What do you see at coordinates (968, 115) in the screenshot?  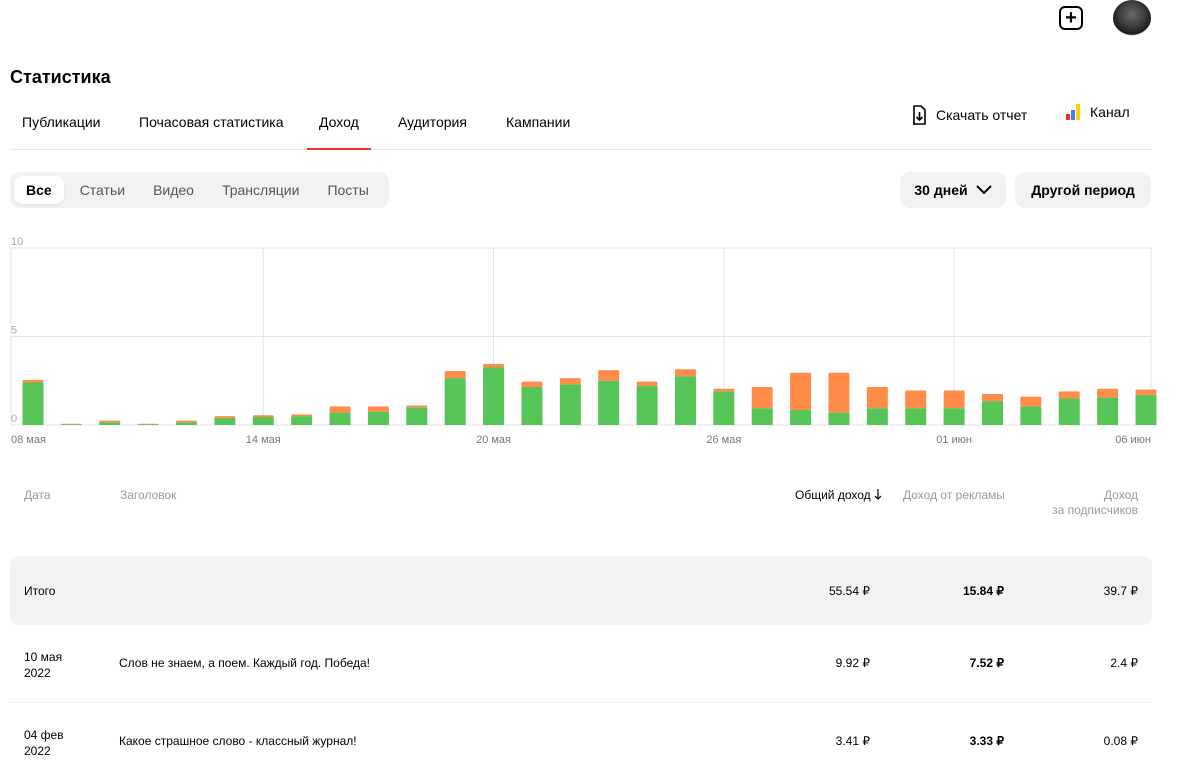 I see `download-report-button: Скачать отчет` at bounding box center [968, 115].